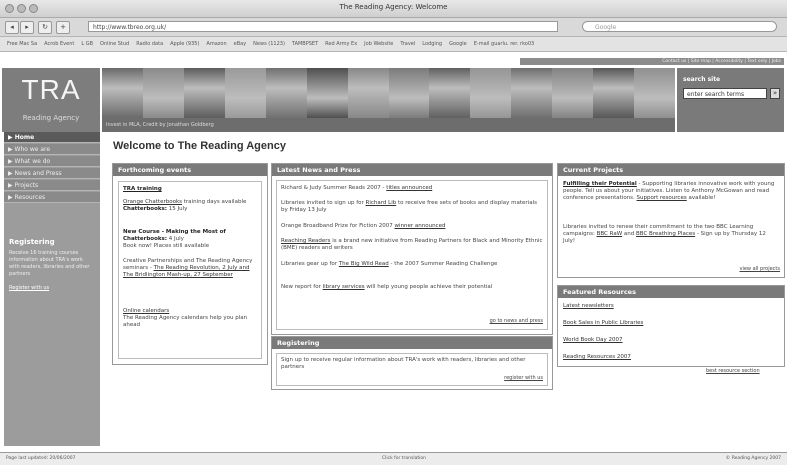  What do you see at coordinates (381, 203) in the screenshot?
I see `richard-lib-link: Richard Lib` at bounding box center [381, 203].